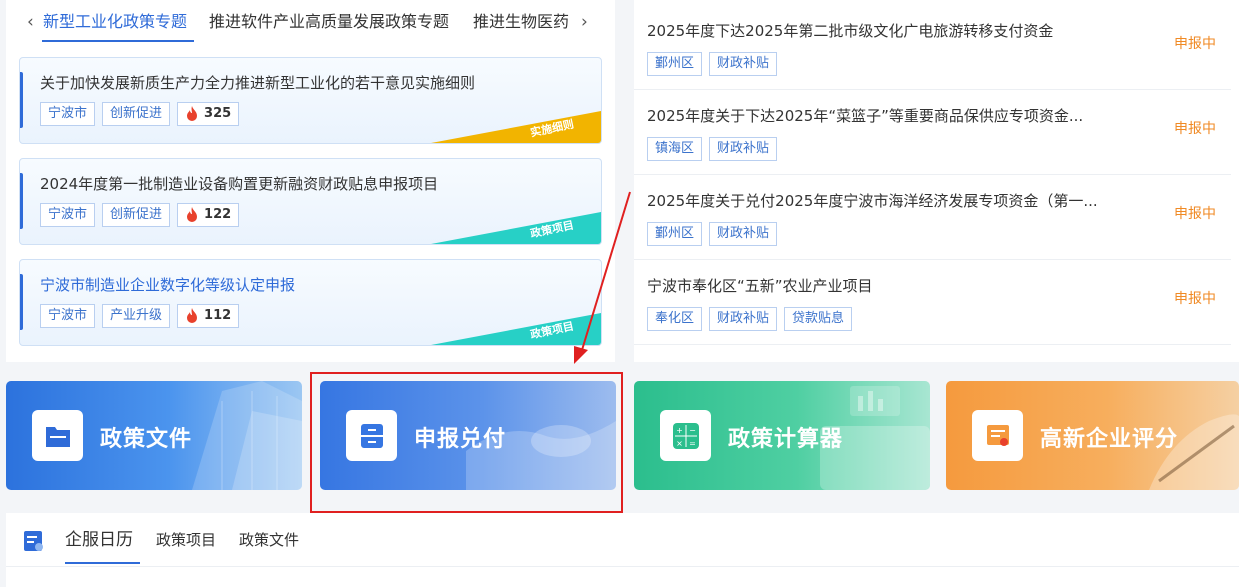  I want to click on divider, so click(622, 566).